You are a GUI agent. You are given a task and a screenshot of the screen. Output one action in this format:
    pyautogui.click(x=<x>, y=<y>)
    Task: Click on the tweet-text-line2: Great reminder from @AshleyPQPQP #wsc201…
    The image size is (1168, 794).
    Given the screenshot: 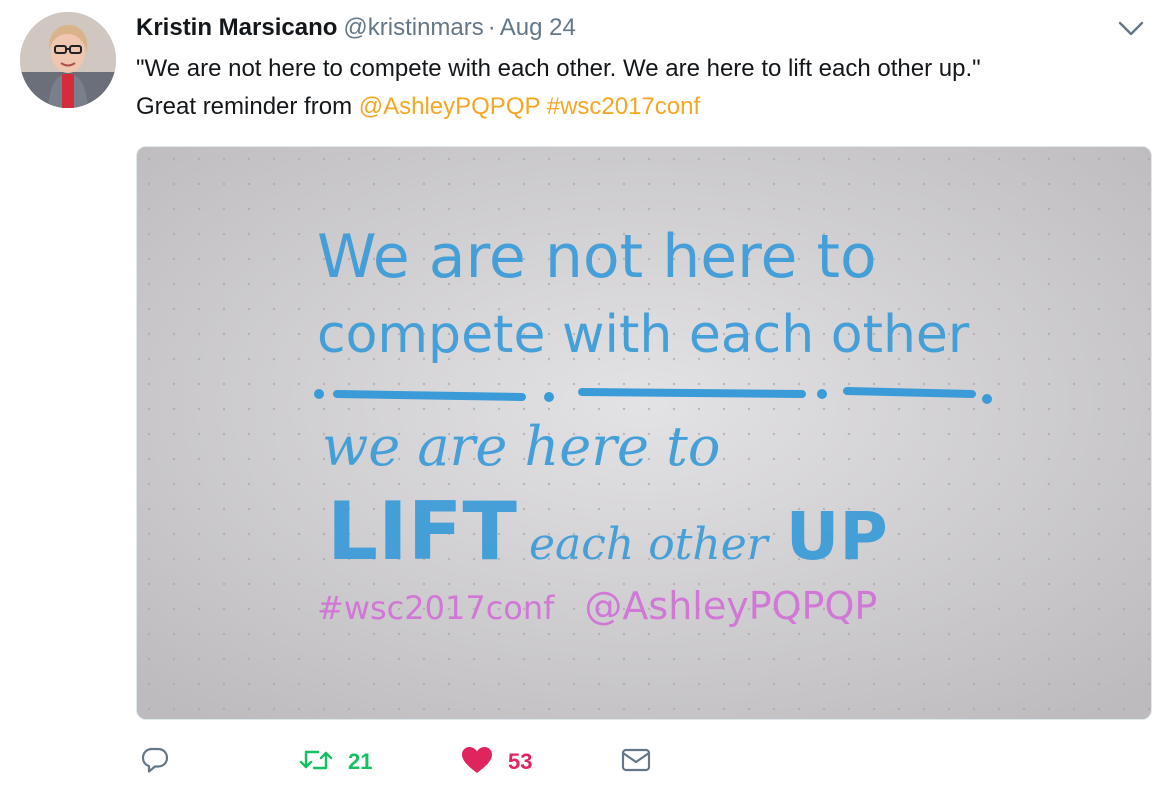 What is the action you would take?
    pyautogui.click(x=641, y=107)
    